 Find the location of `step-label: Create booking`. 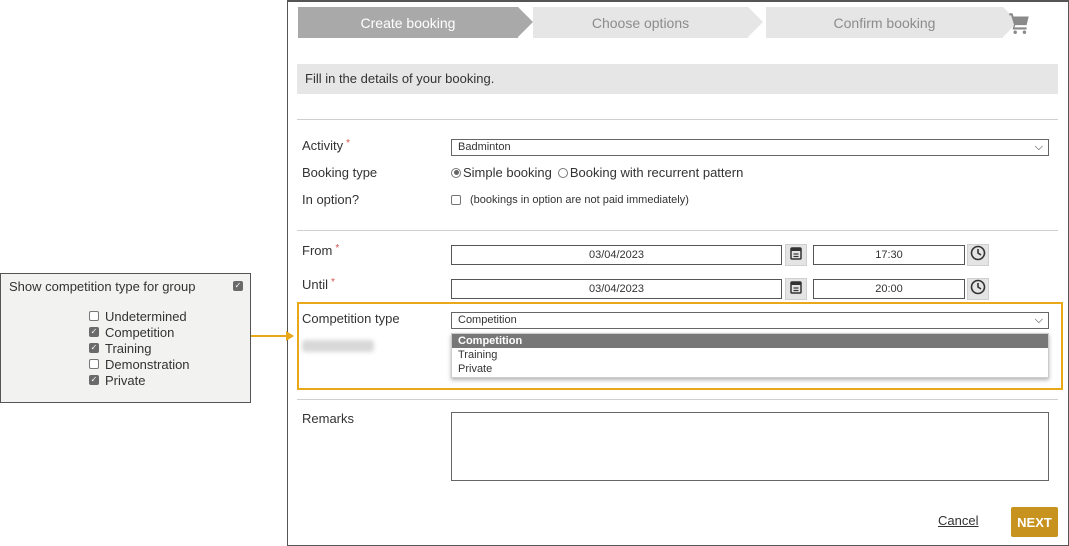

step-label: Create booking is located at coordinates (408, 22).